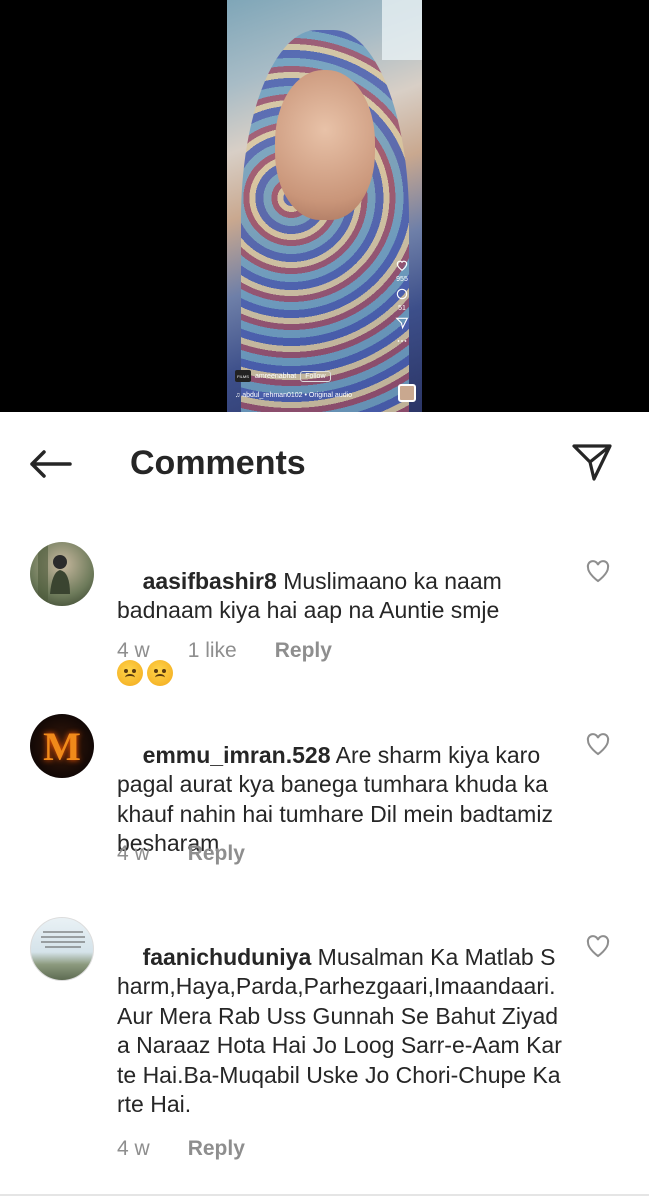 The width and height of the screenshot is (649, 1200). I want to click on avatar-letter: M, so click(62, 746).